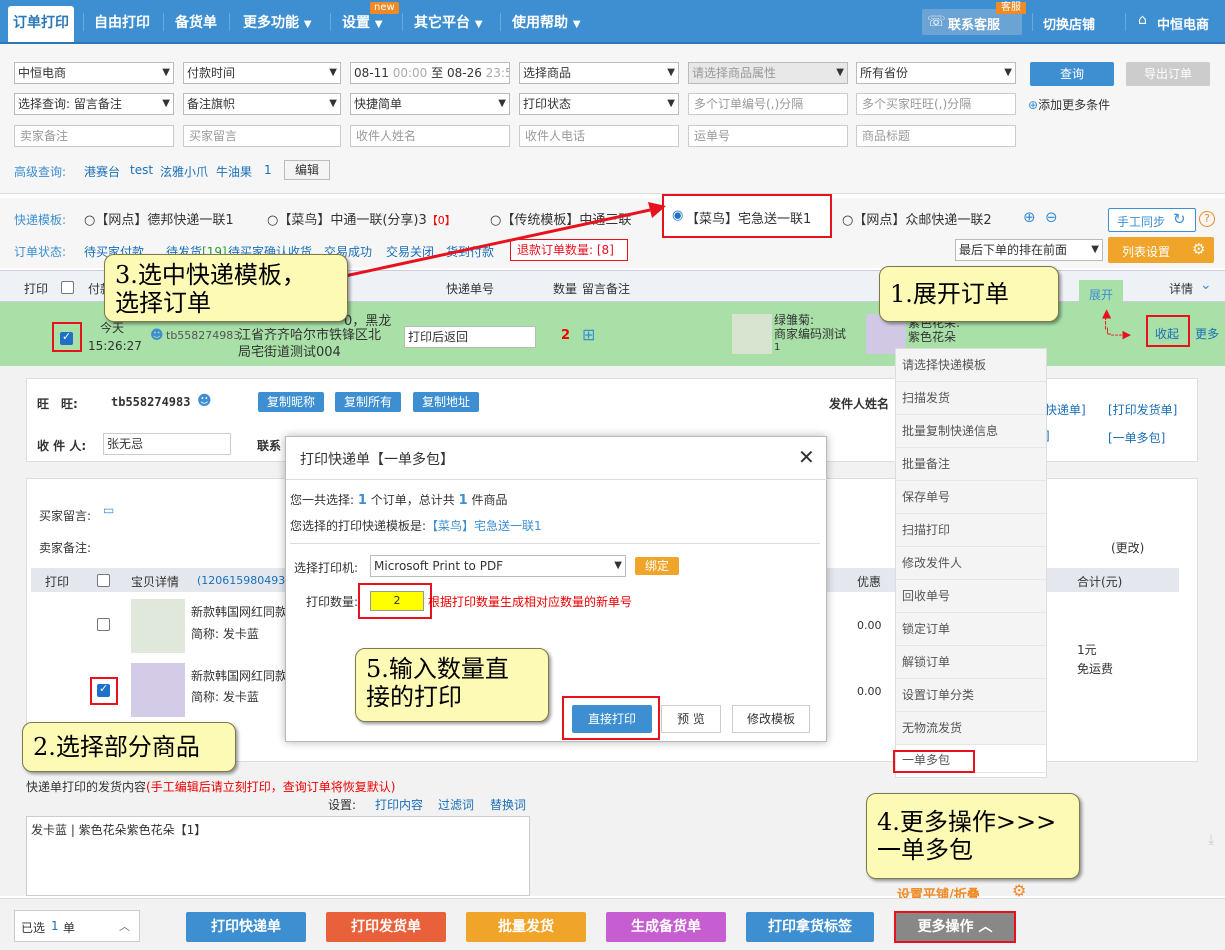 Image resolution: width=1225 pixels, height=950 pixels. Describe the element at coordinates (1206, 285) in the screenshot. I see `chevron-down-icon: ⌄` at that location.